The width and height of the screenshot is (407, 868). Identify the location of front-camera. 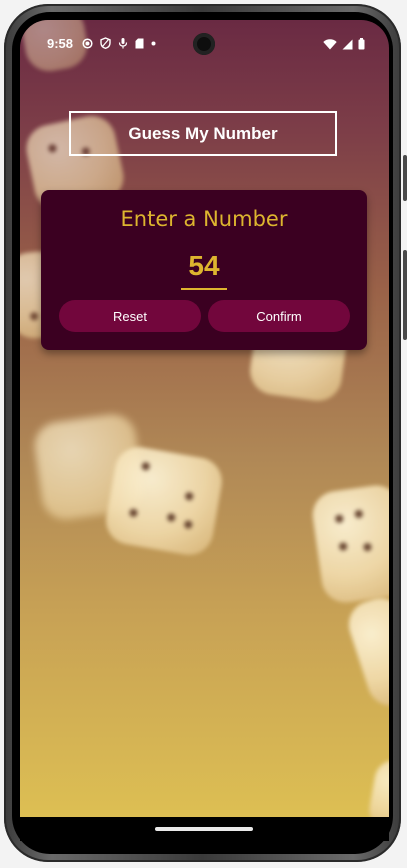
(204, 44).